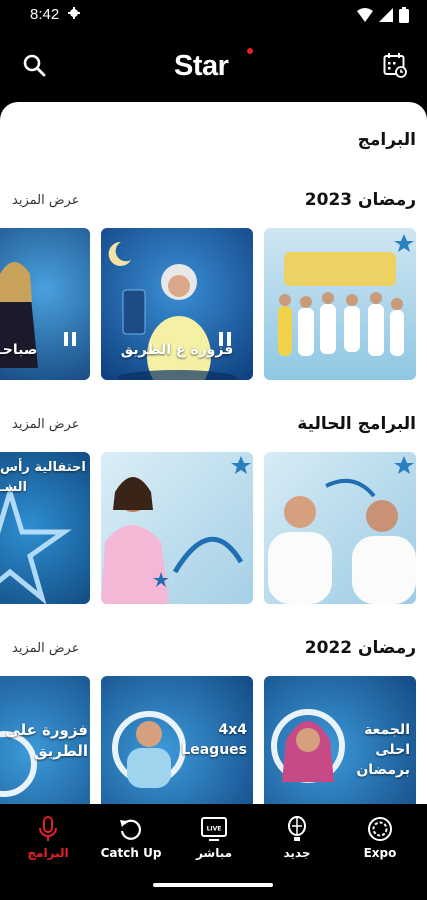 This screenshot has width=427, height=900. I want to click on nav-live: LIVE مباشر, so click(214, 838).